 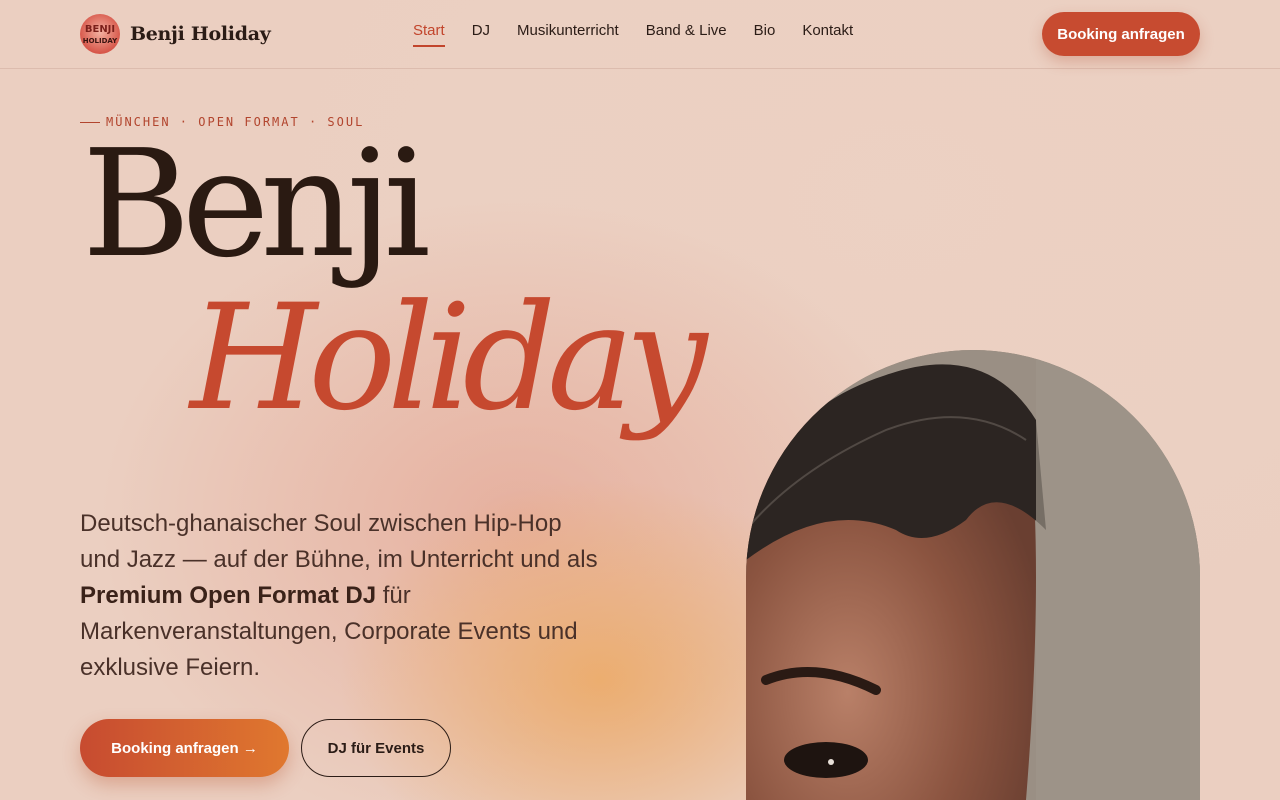 I want to click on lead-highlight: Premium Open Format DJ, so click(x=228, y=595).